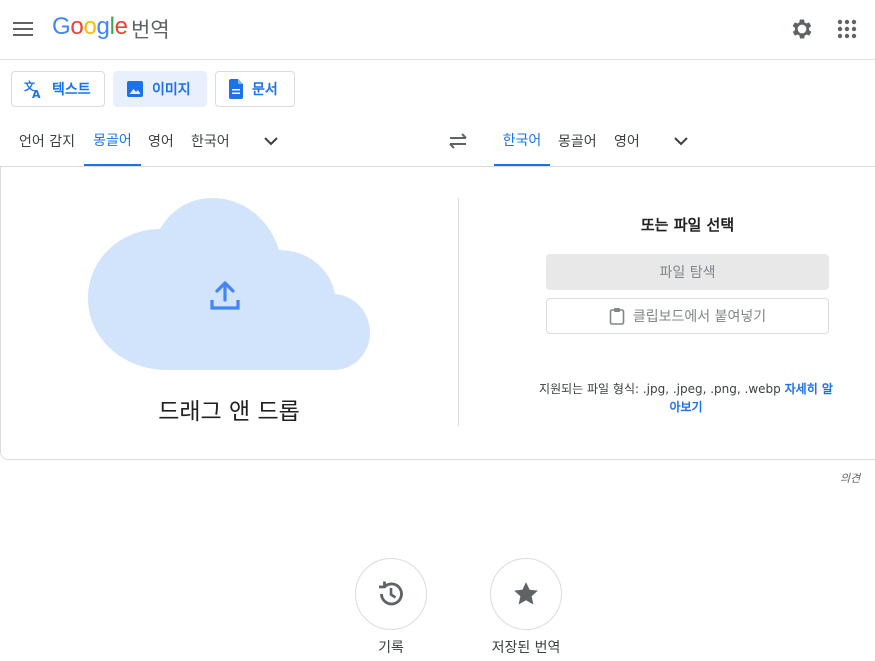 The width and height of the screenshot is (875, 661). Describe the element at coordinates (522, 141) in the screenshot. I see `target-lang-tab-korean: 한국어` at that location.